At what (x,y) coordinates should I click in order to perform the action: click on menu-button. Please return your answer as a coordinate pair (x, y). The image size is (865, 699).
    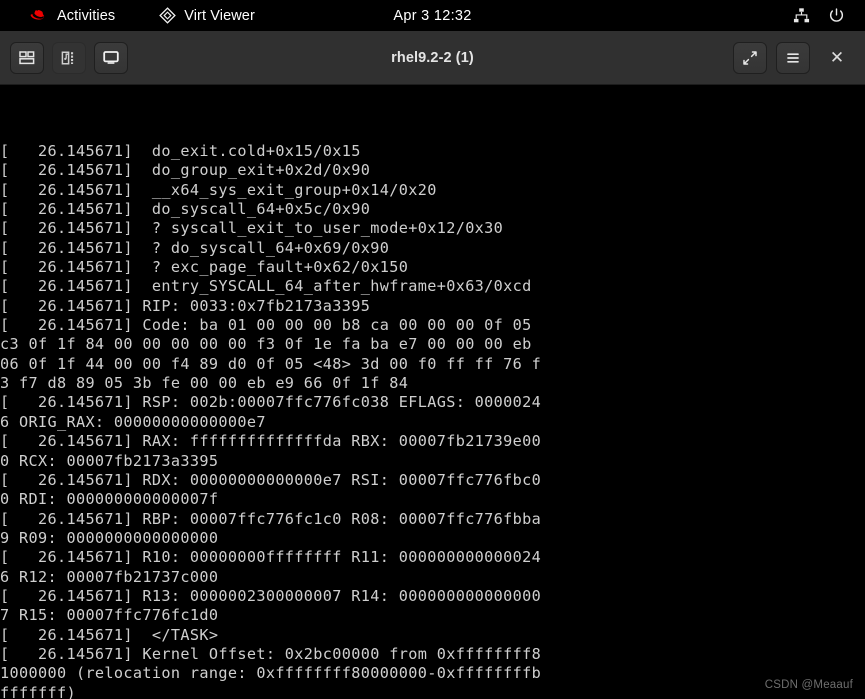
    Looking at the image, I should click on (793, 57).